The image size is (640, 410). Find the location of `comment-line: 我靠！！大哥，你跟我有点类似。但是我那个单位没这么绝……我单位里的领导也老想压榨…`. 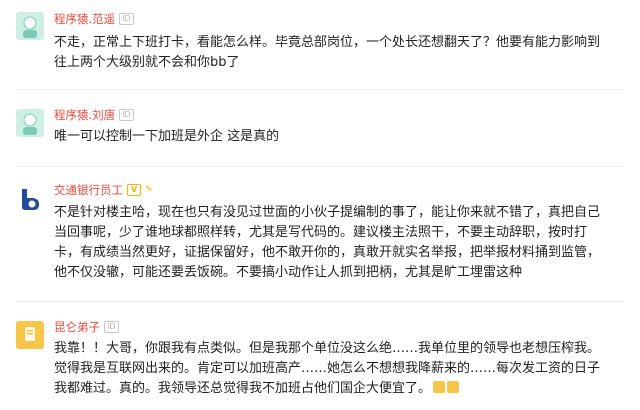

comment-line: 我靠！！大哥，你跟我有点类似。但是我那个单位没这么绝……我单位里的领导也老想压榨… is located at coordinates (327, 348).